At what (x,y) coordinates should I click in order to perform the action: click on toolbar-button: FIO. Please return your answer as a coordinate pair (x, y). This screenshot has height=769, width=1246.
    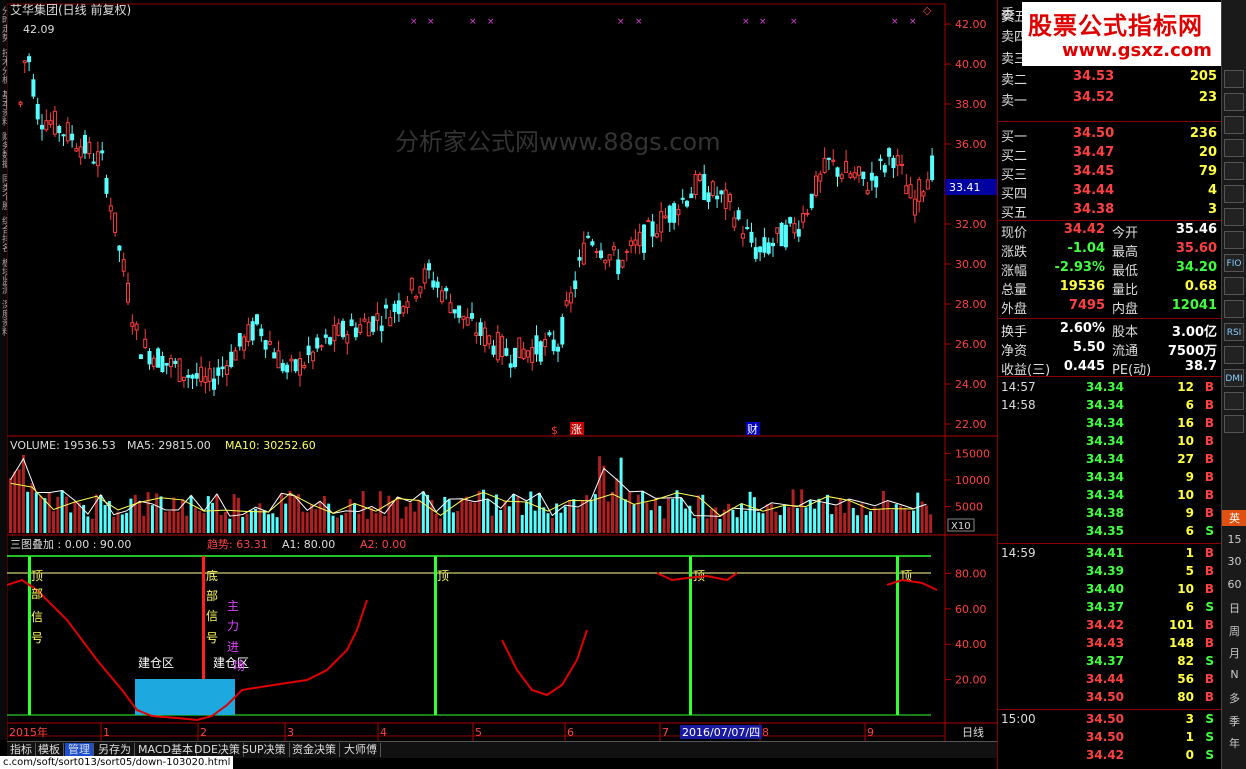
    Looking at the image, I should click on (1234, 263).